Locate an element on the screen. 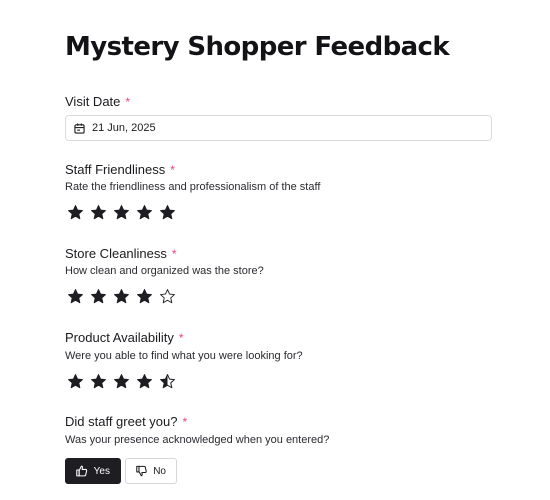 The height and width of the screenshot is (500, 550). staff-friendliness-label-text: Staff Friendliness is located at coordinates (115, 169).